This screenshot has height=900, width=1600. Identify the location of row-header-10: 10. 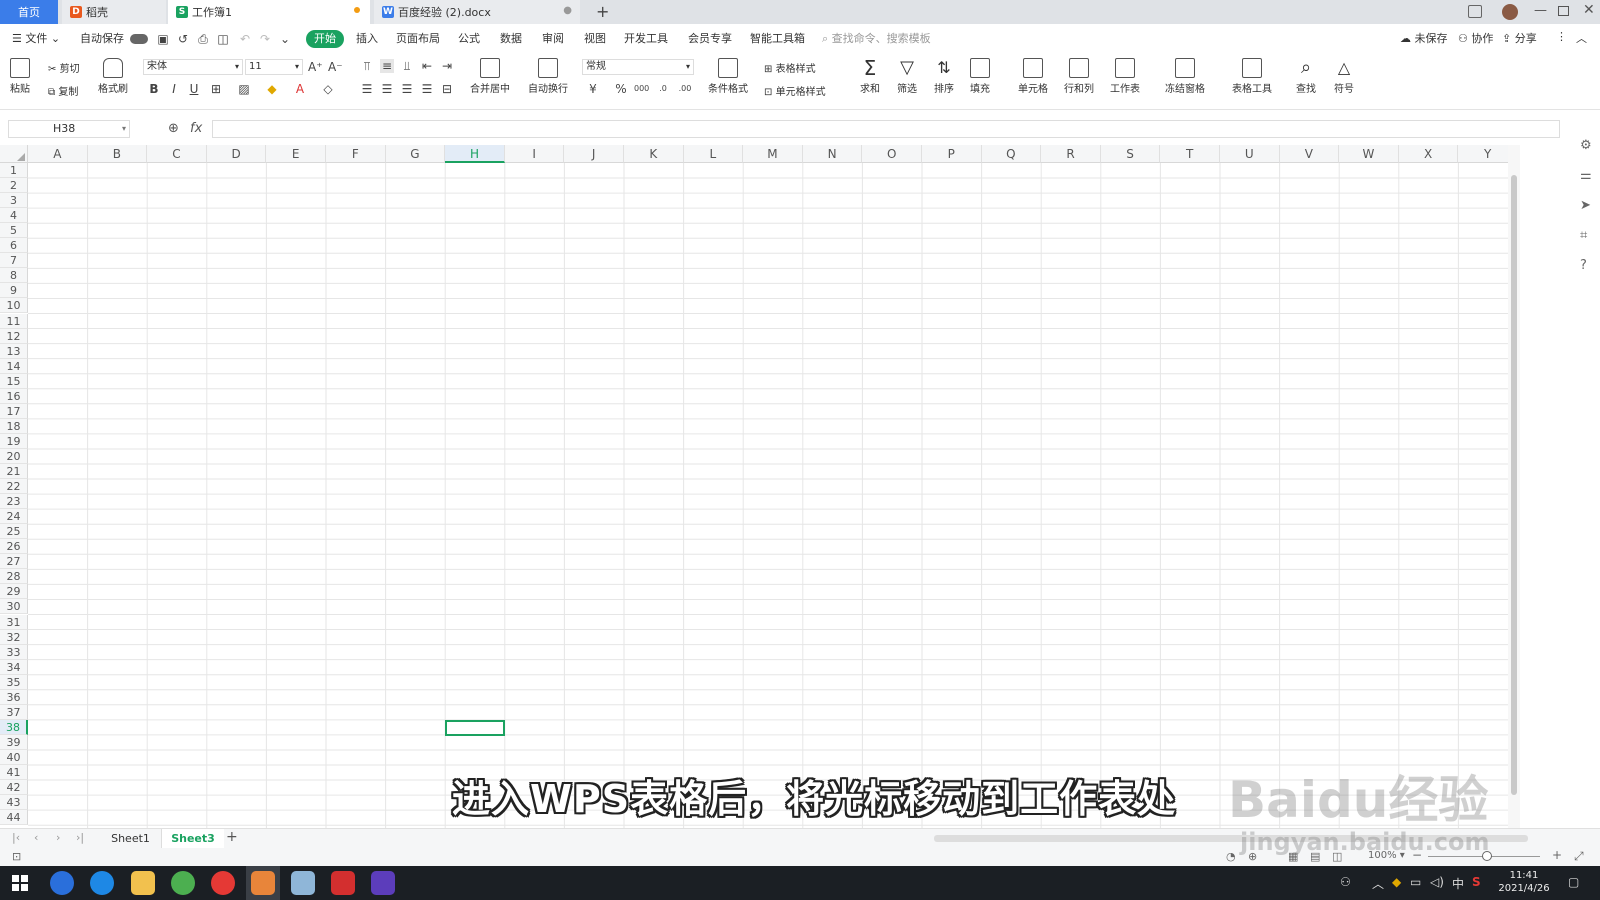
(14, 306).